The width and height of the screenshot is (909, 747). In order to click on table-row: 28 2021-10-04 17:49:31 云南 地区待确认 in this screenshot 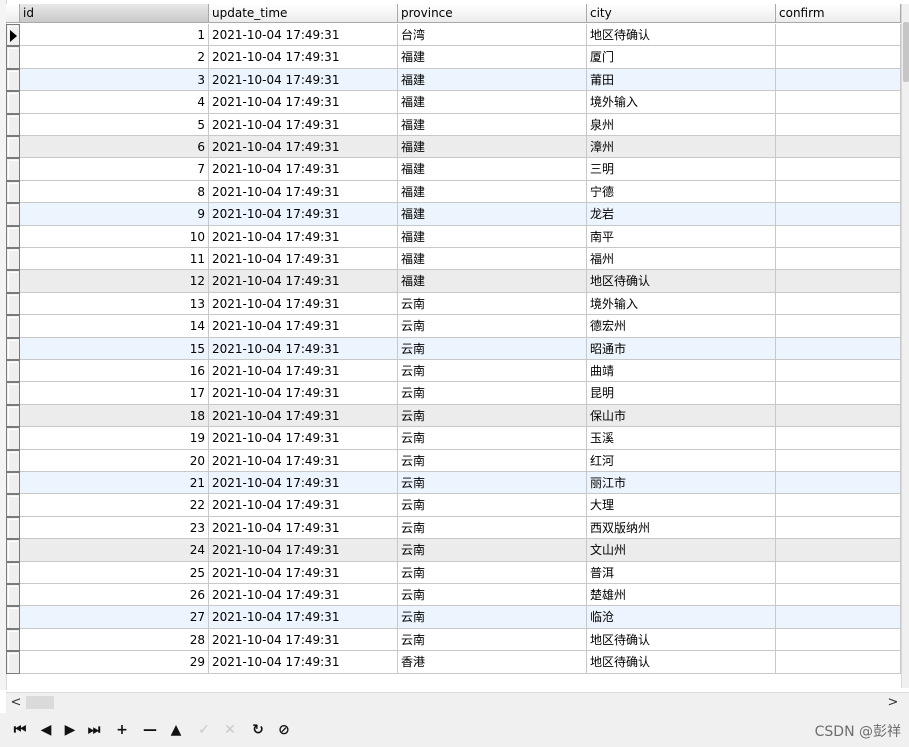, I will do `click(453, 640)`.